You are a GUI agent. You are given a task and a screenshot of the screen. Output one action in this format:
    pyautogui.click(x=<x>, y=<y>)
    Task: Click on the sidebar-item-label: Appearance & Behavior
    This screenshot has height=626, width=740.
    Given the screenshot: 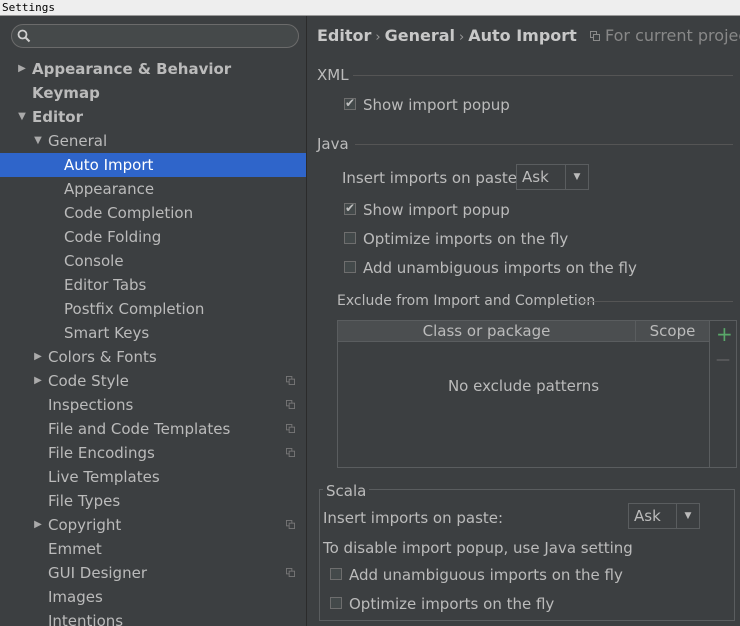 What is the action you would take?
    pyautogui.click(x=132, y=69)
    